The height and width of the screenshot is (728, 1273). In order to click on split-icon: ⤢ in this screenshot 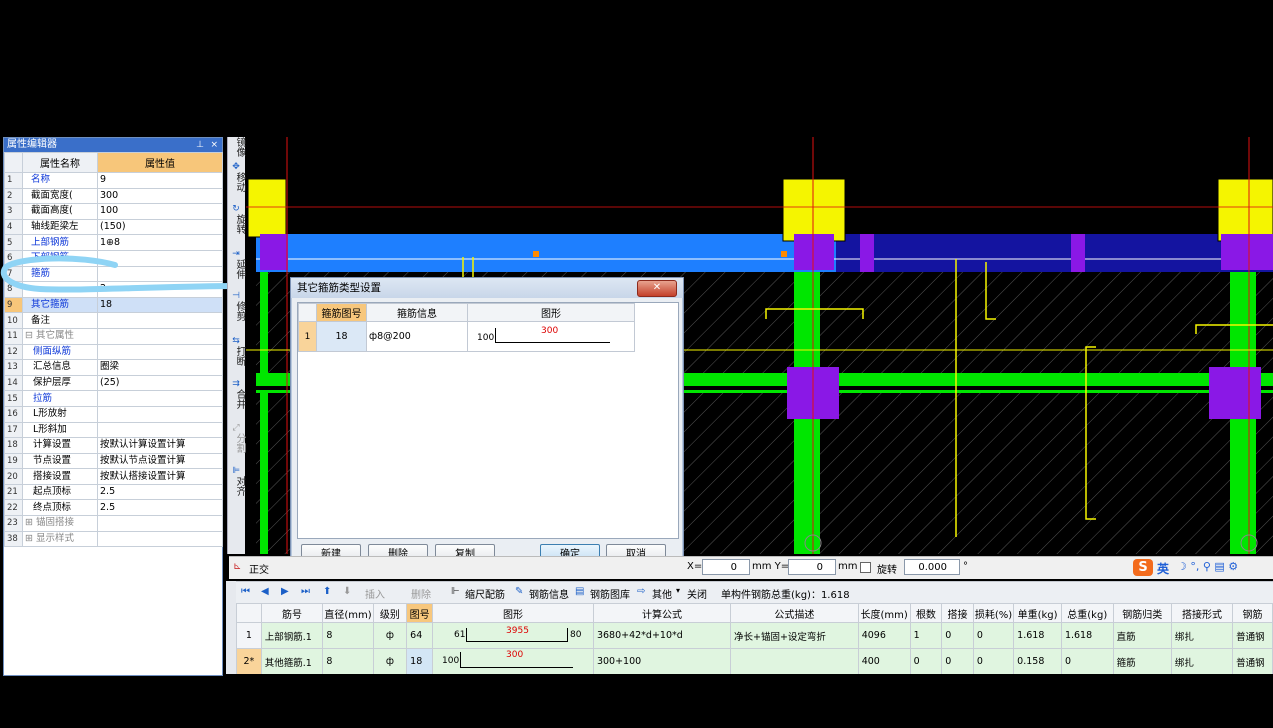, I will do `click(236, 428)`.